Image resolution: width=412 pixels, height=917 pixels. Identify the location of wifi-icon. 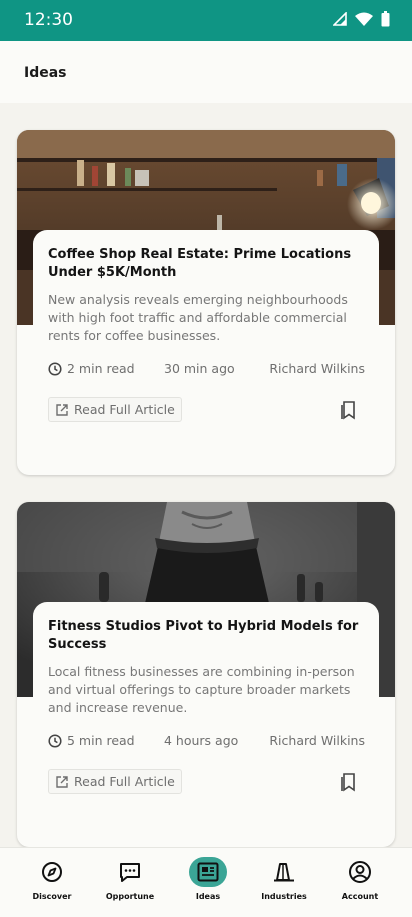
(364, 19).